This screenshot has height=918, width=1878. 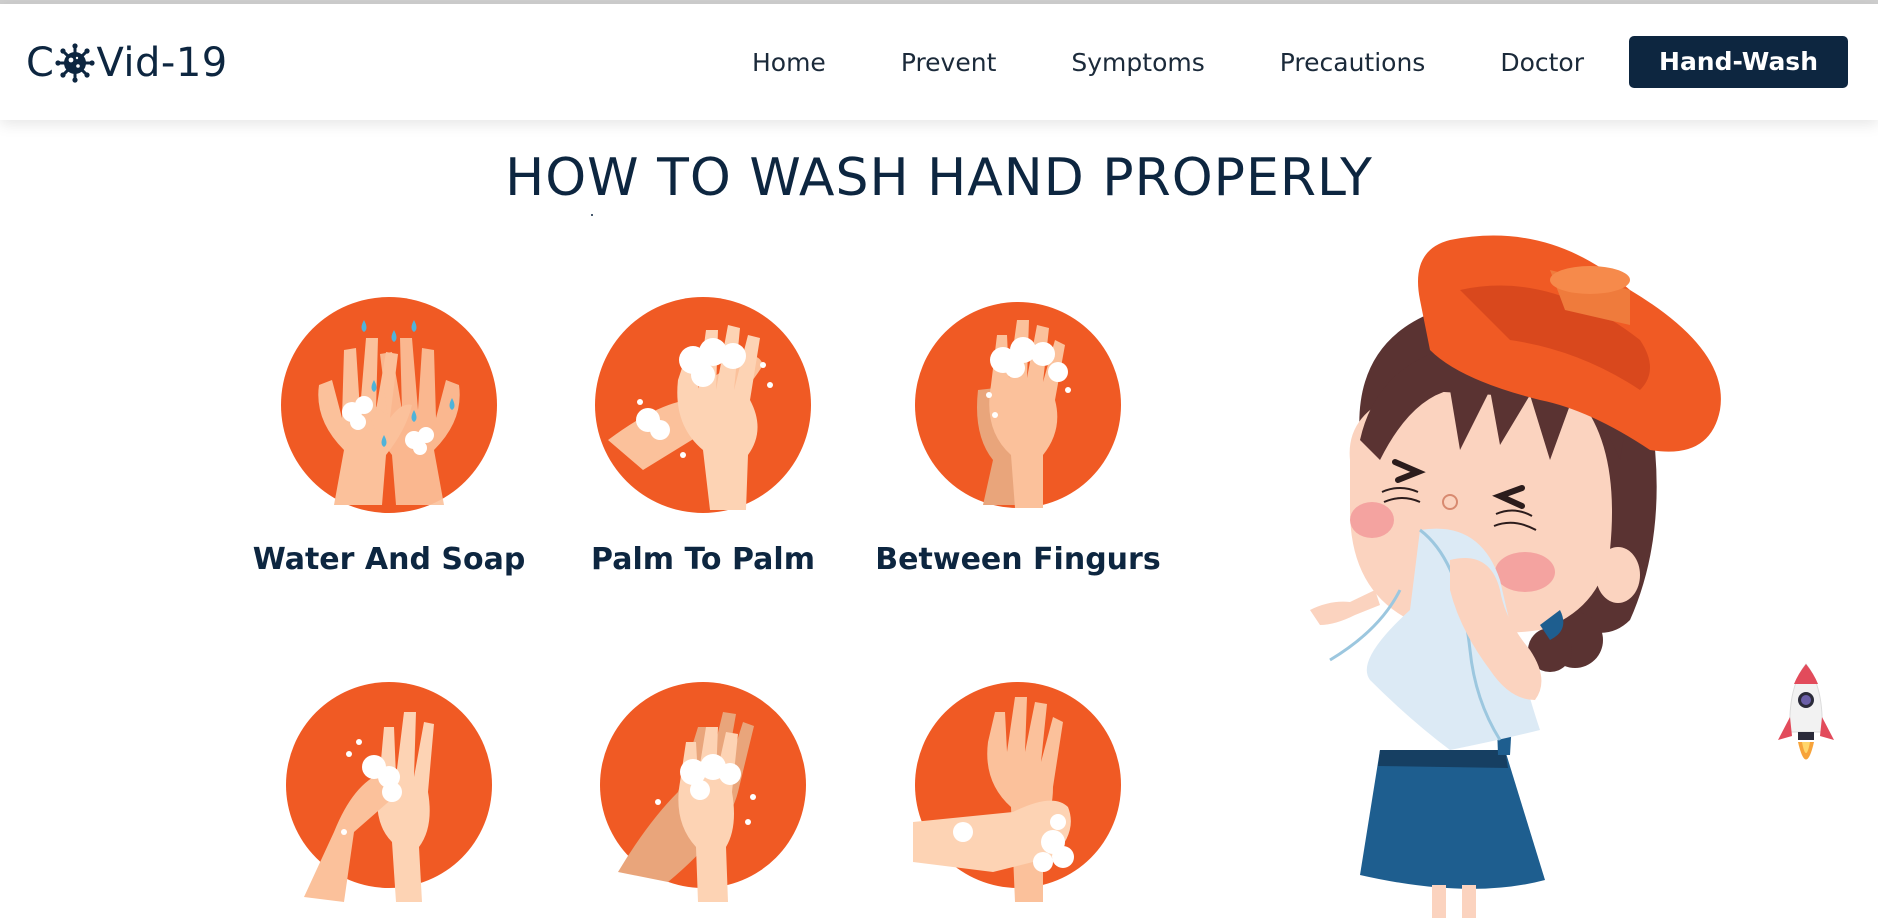 What do you see at coordinates (1542, 62) in the screenshot?
I see `nav-doctor: Doctor` at bounding box center [1542, 62].